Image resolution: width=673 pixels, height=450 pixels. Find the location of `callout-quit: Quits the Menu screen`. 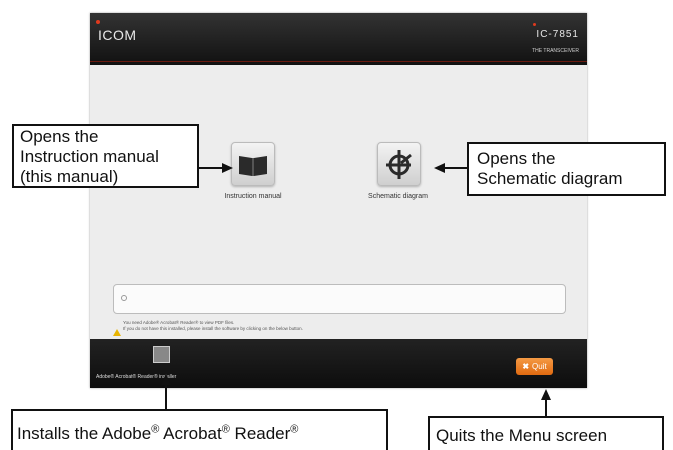

callout-quit: Quits the Menu screen is located at coordinates (546, 433).